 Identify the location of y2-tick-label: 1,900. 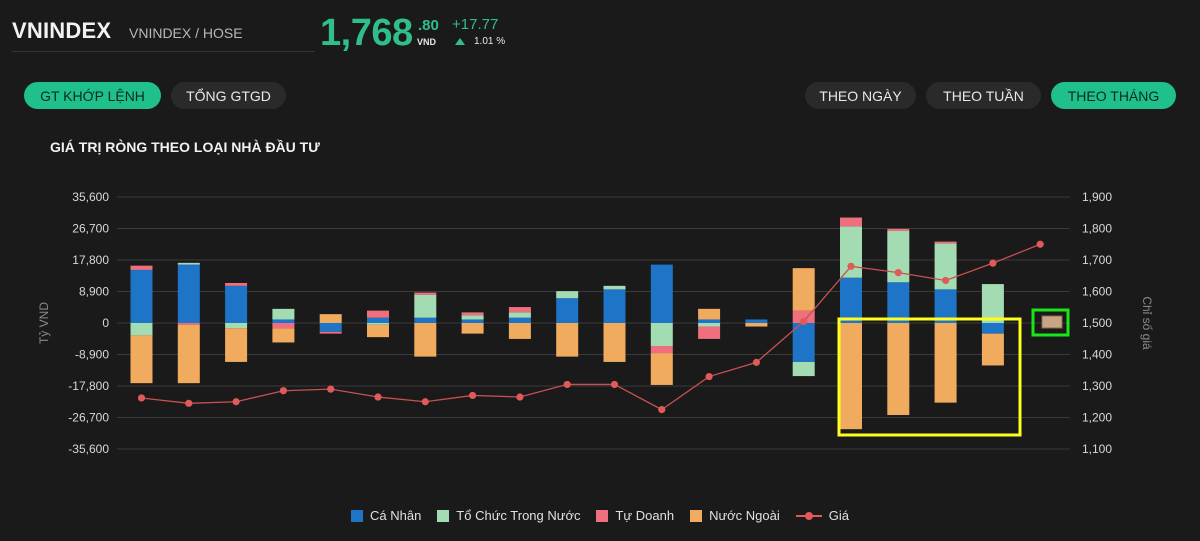
(1097, 197).